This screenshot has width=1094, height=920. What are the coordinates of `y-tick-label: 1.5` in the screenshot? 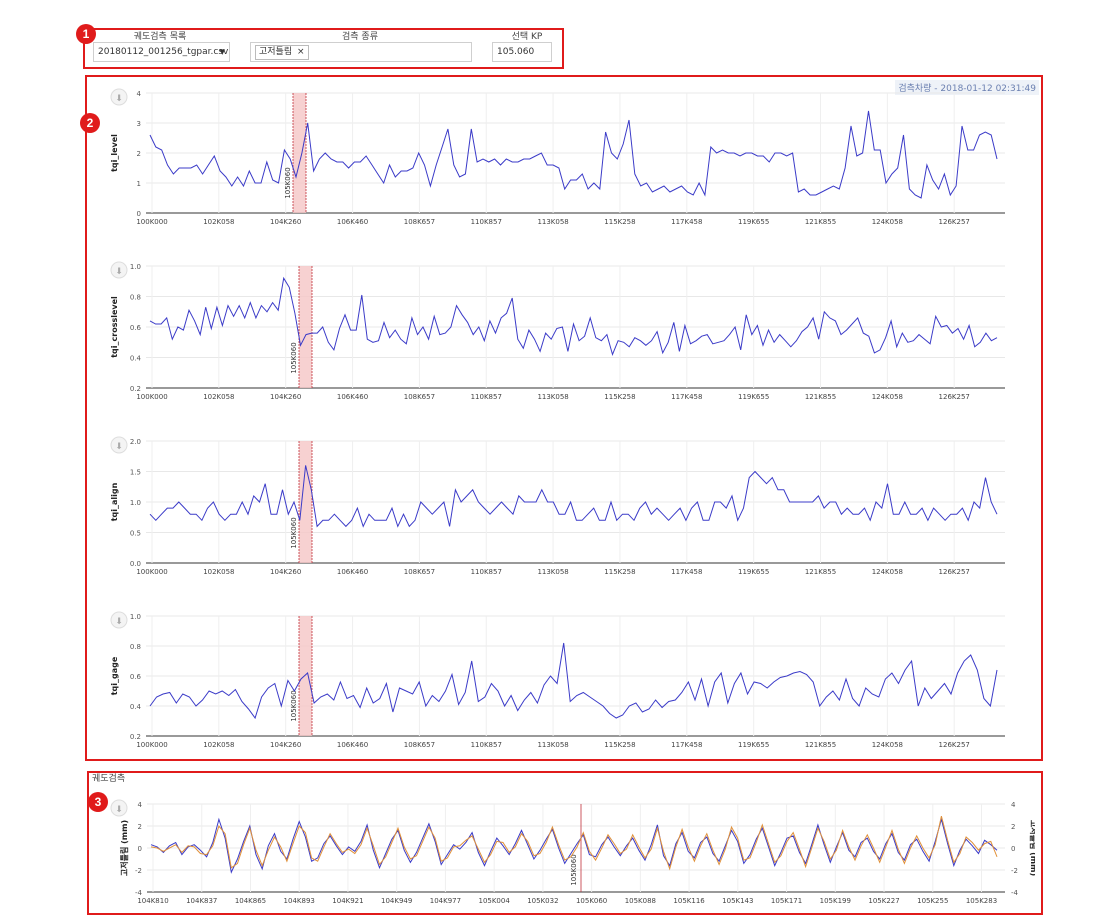 It's located at (135, 473).